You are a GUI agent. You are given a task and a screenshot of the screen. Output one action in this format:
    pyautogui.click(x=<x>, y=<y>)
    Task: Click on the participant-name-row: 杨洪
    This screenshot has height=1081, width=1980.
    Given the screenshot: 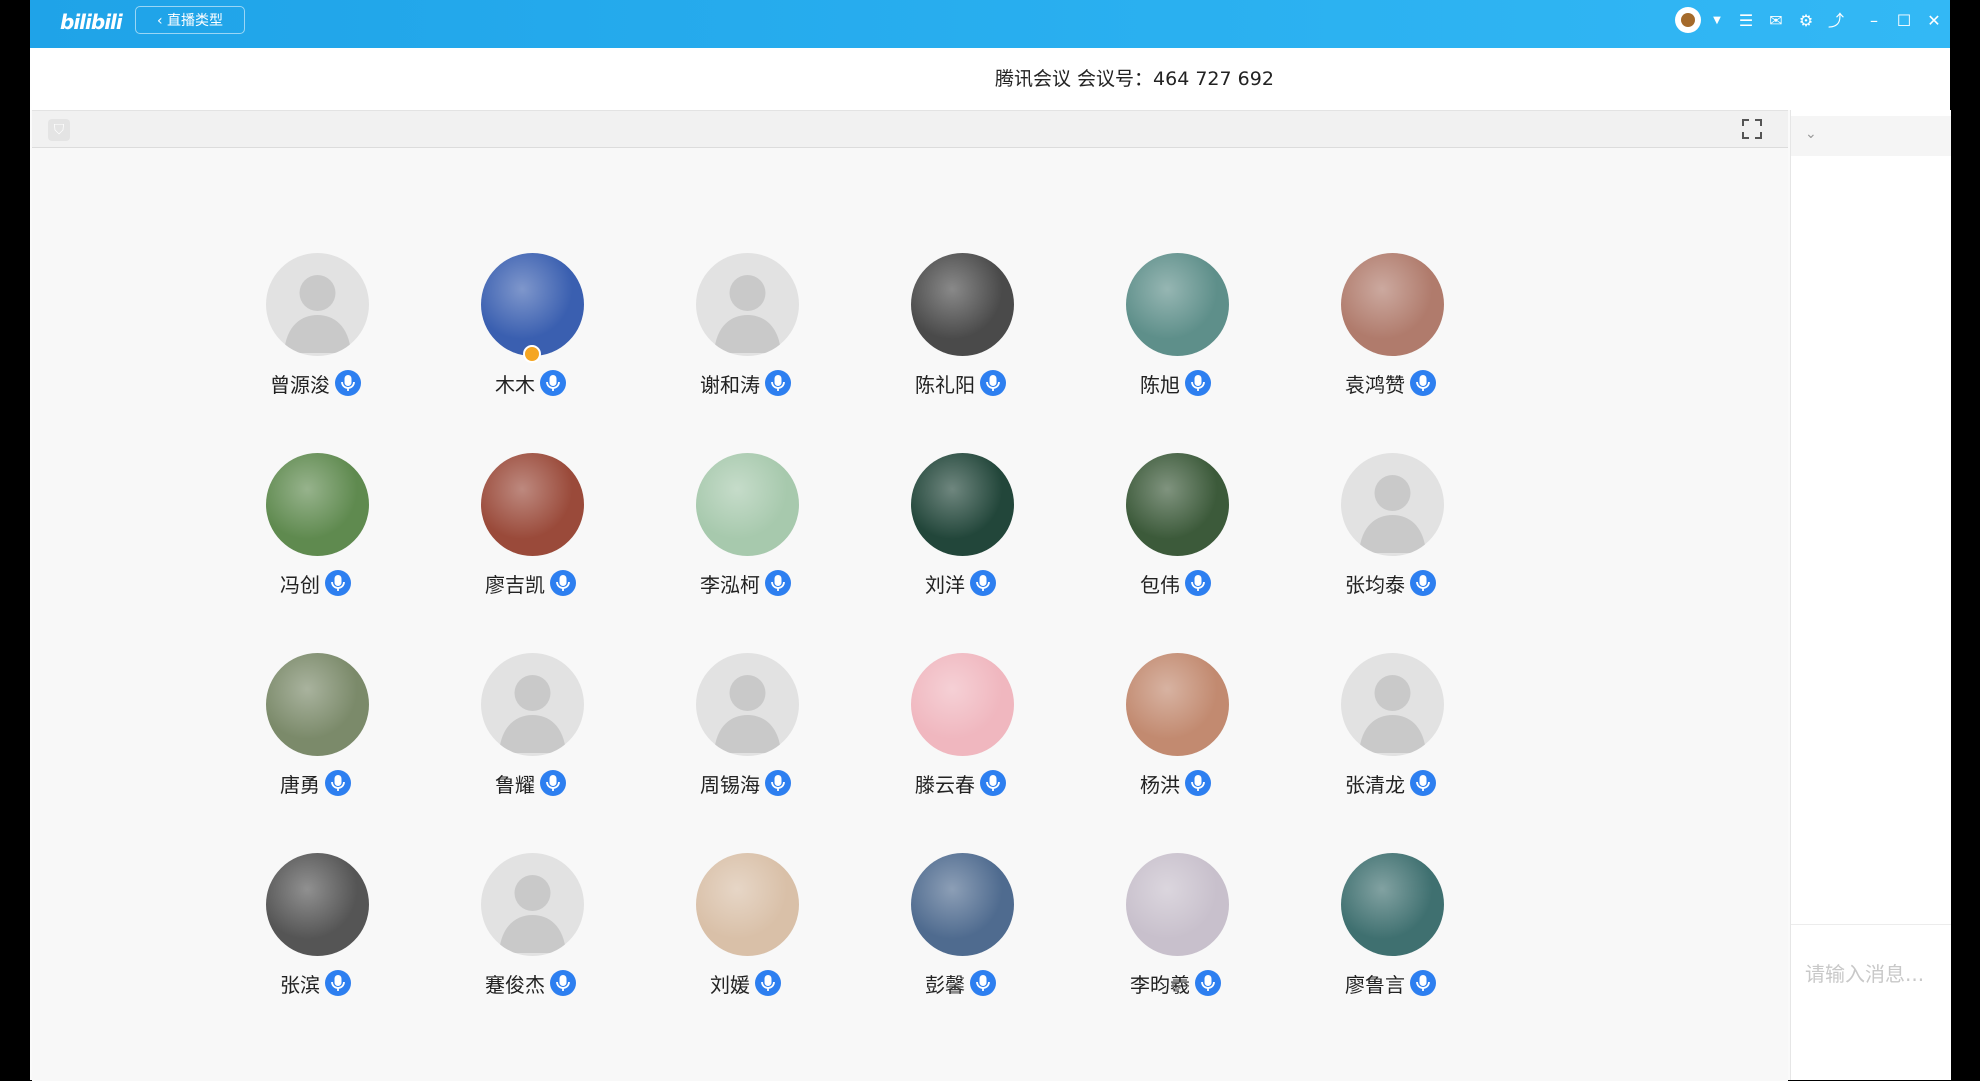 What is the action you would take?
    pyautogui.click(x=1176, y=783)
    